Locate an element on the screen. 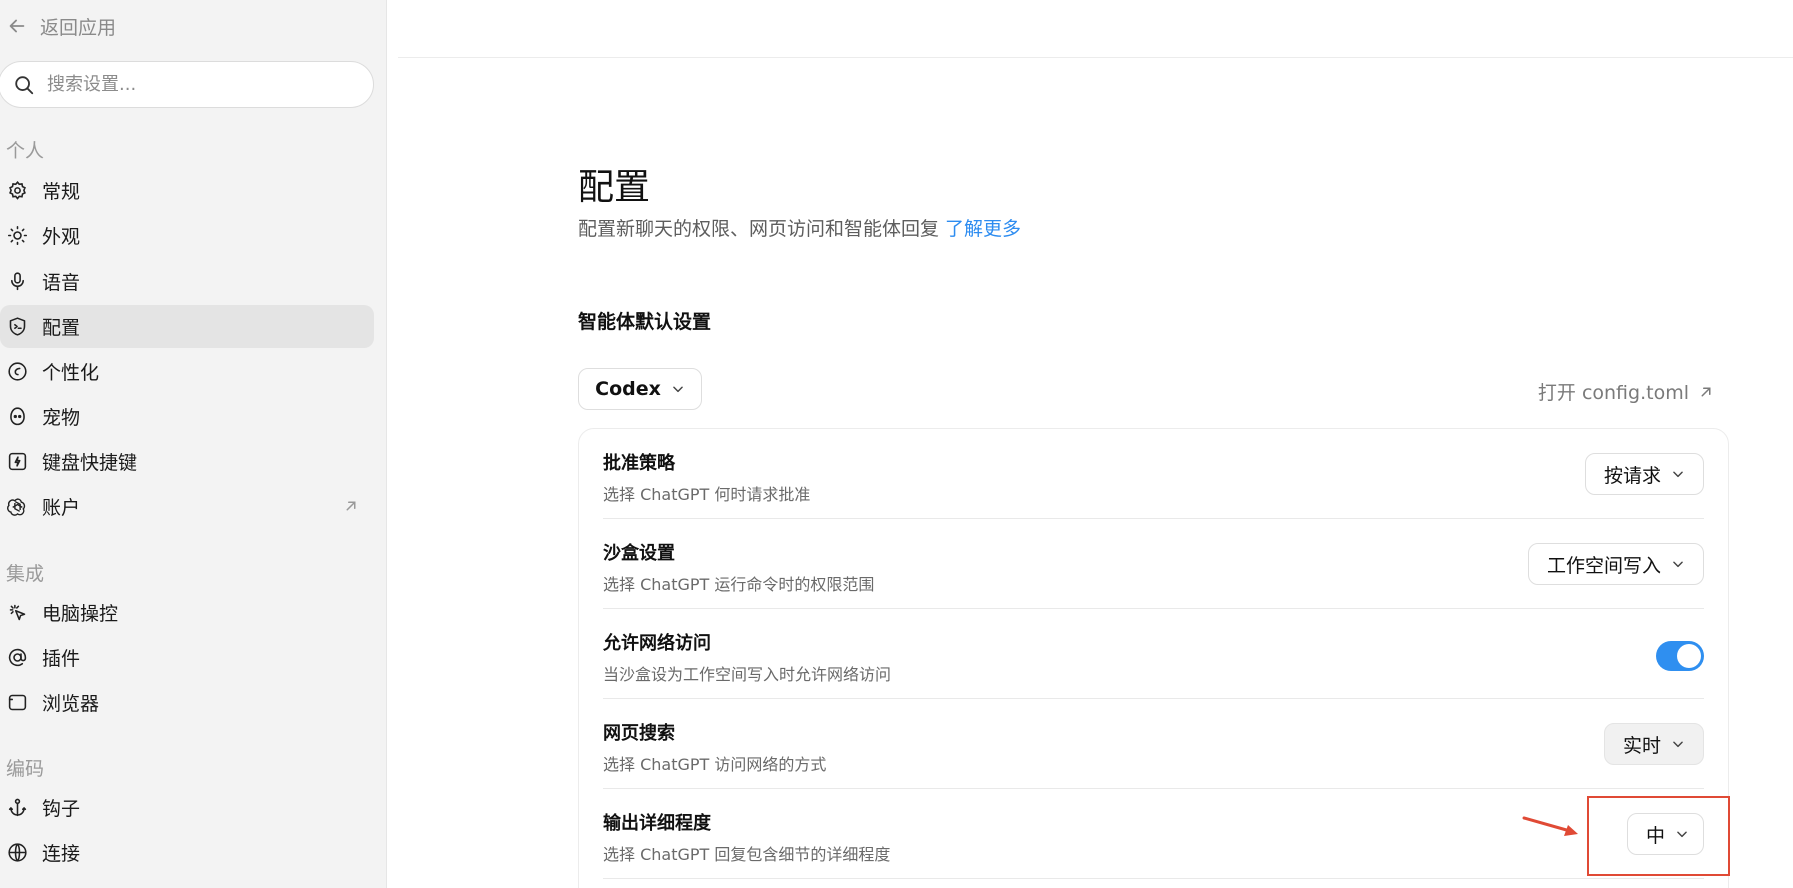 Image resolution: width=1793 pixels, height=888 pixels. sidebar-item-connections: 连接 is located at coordinates (187, 852).